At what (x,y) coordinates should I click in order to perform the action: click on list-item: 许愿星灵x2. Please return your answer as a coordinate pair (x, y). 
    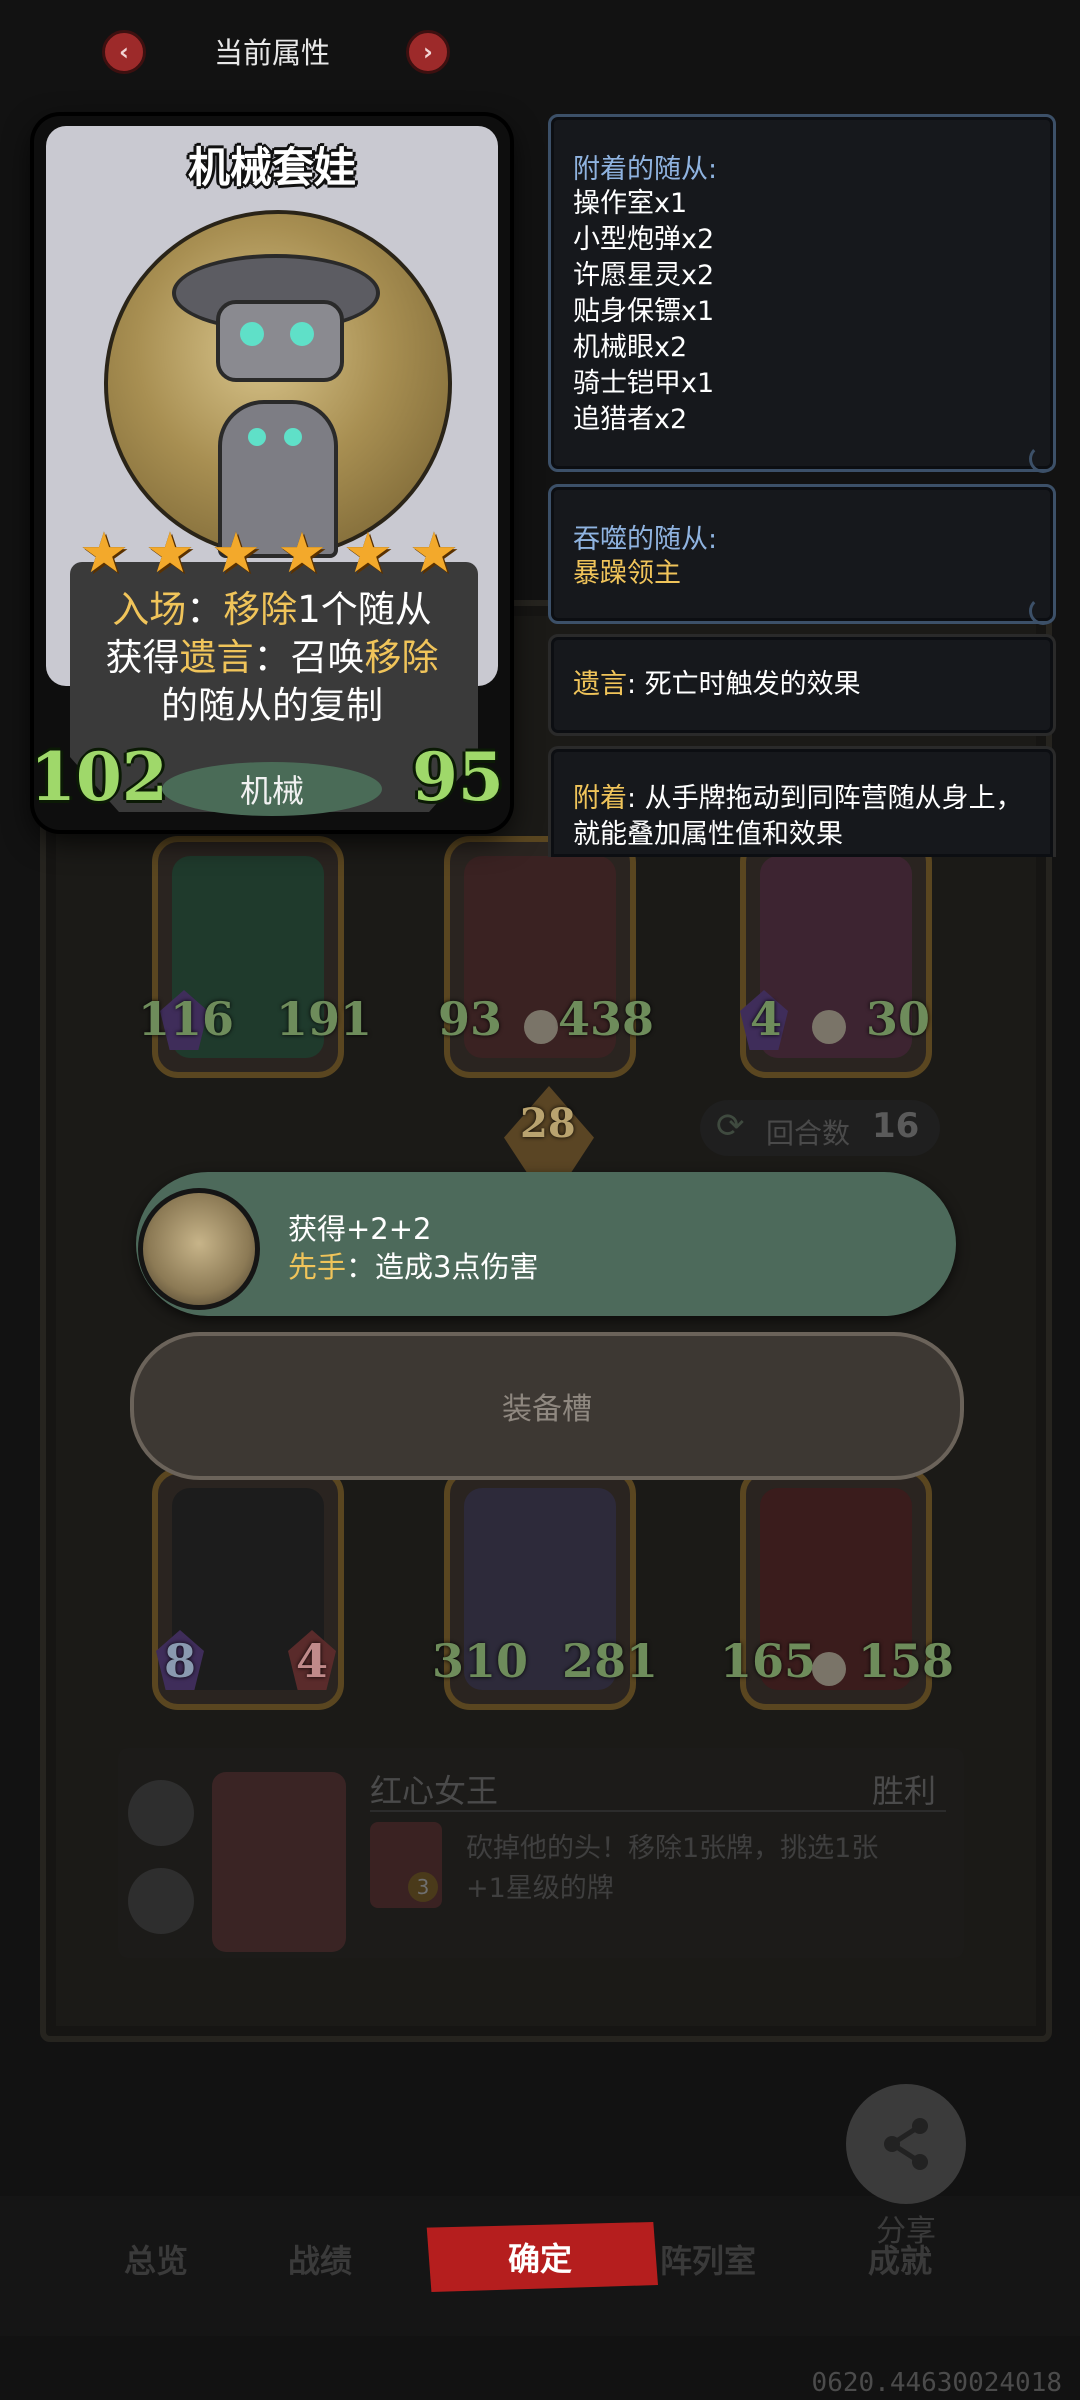
    Looking at the image, I should click on (644, 275).